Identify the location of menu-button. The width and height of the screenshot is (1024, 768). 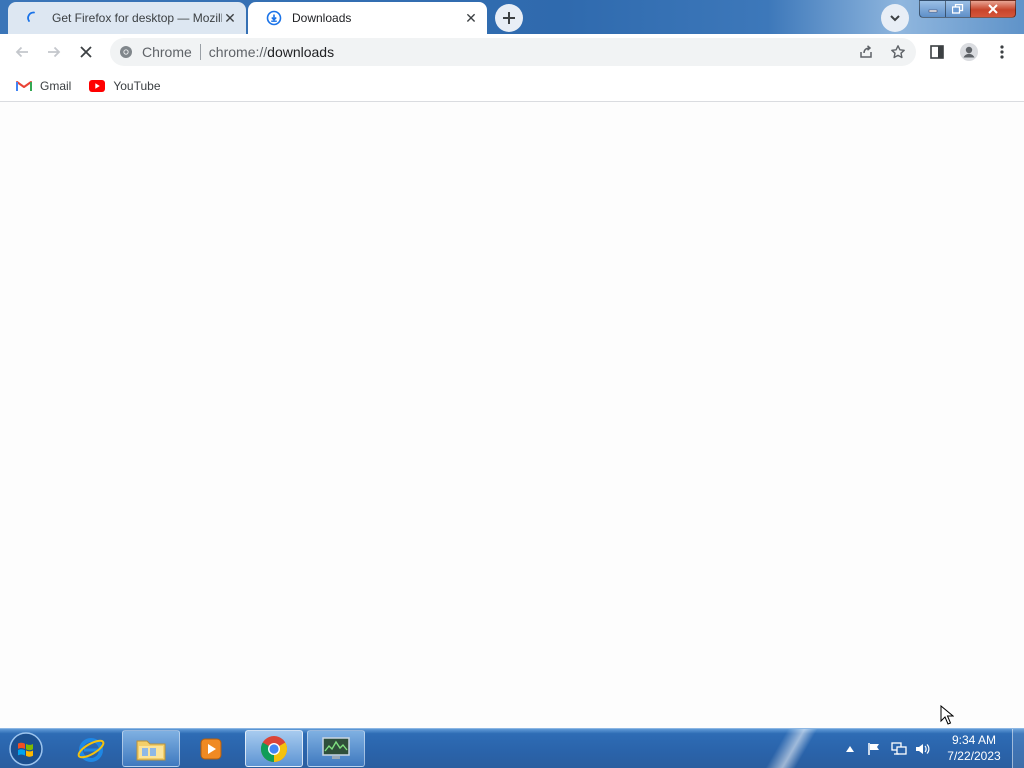
(1002, 52).